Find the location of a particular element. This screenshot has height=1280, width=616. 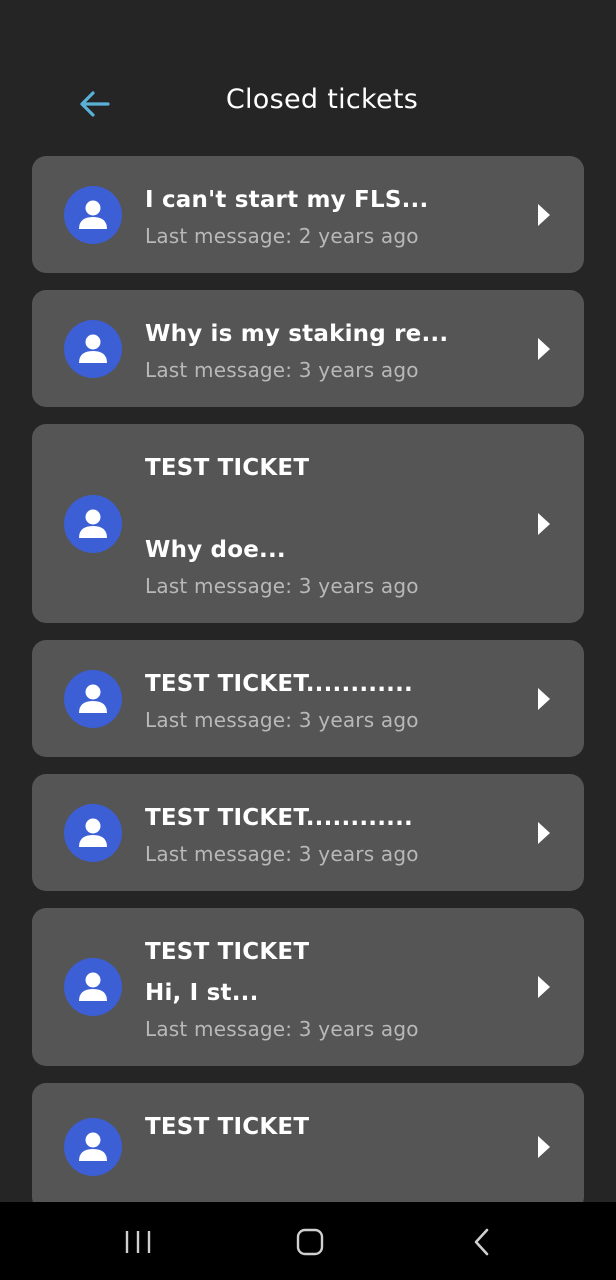

back-chevron-icon is located at coordinates (481, 1242).